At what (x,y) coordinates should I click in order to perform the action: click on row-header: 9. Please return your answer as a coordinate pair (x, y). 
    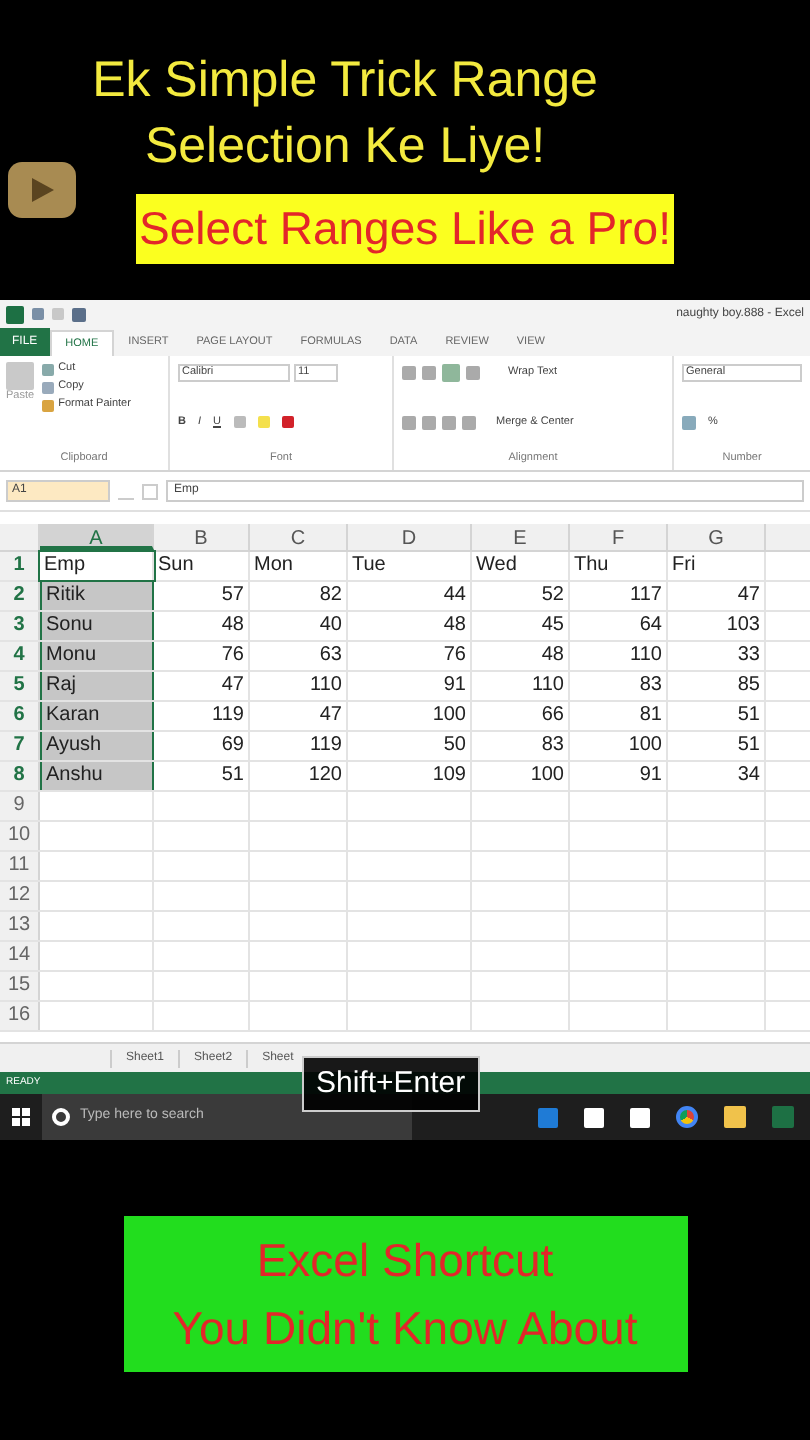
    Looking at the image, I should click on (20, 806).